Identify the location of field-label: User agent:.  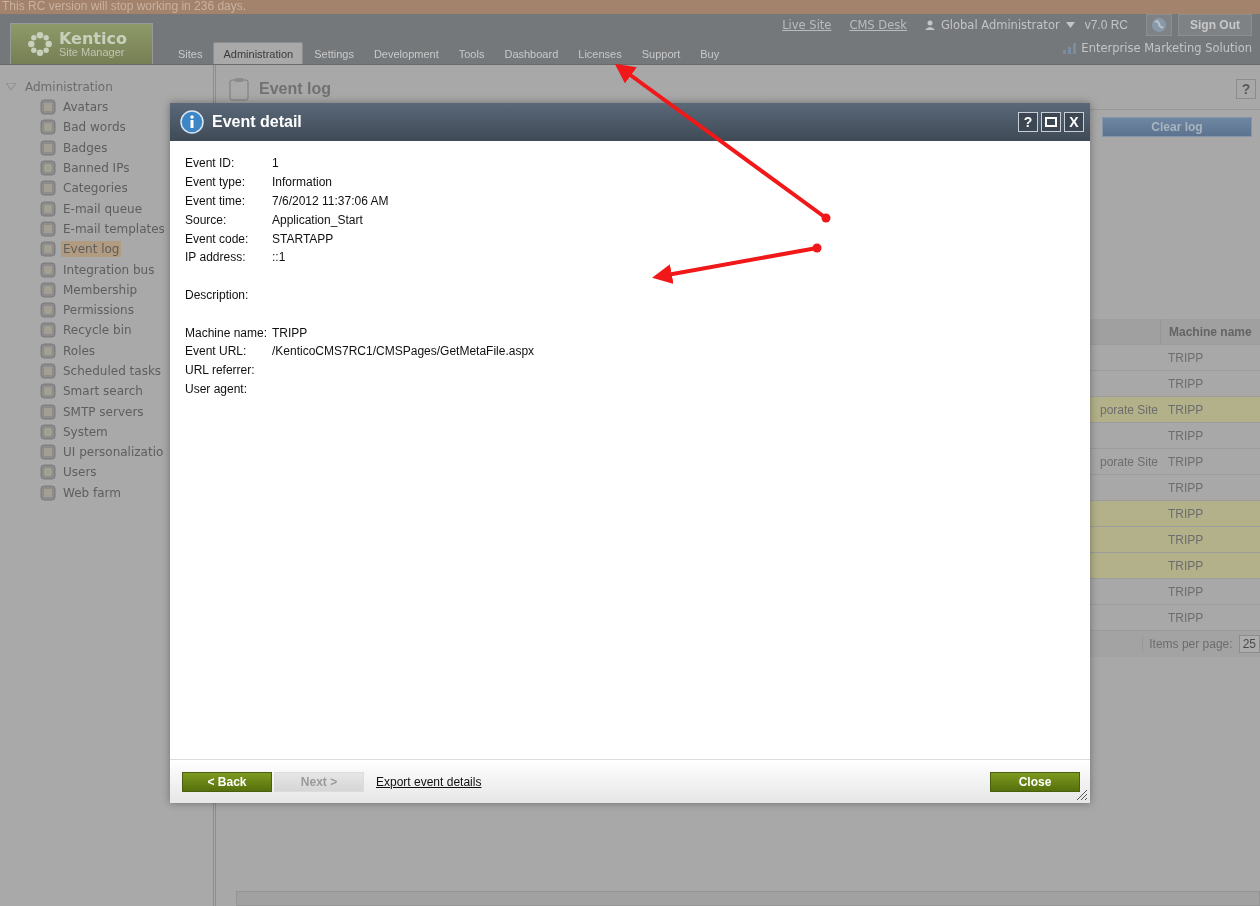
(217, 388).